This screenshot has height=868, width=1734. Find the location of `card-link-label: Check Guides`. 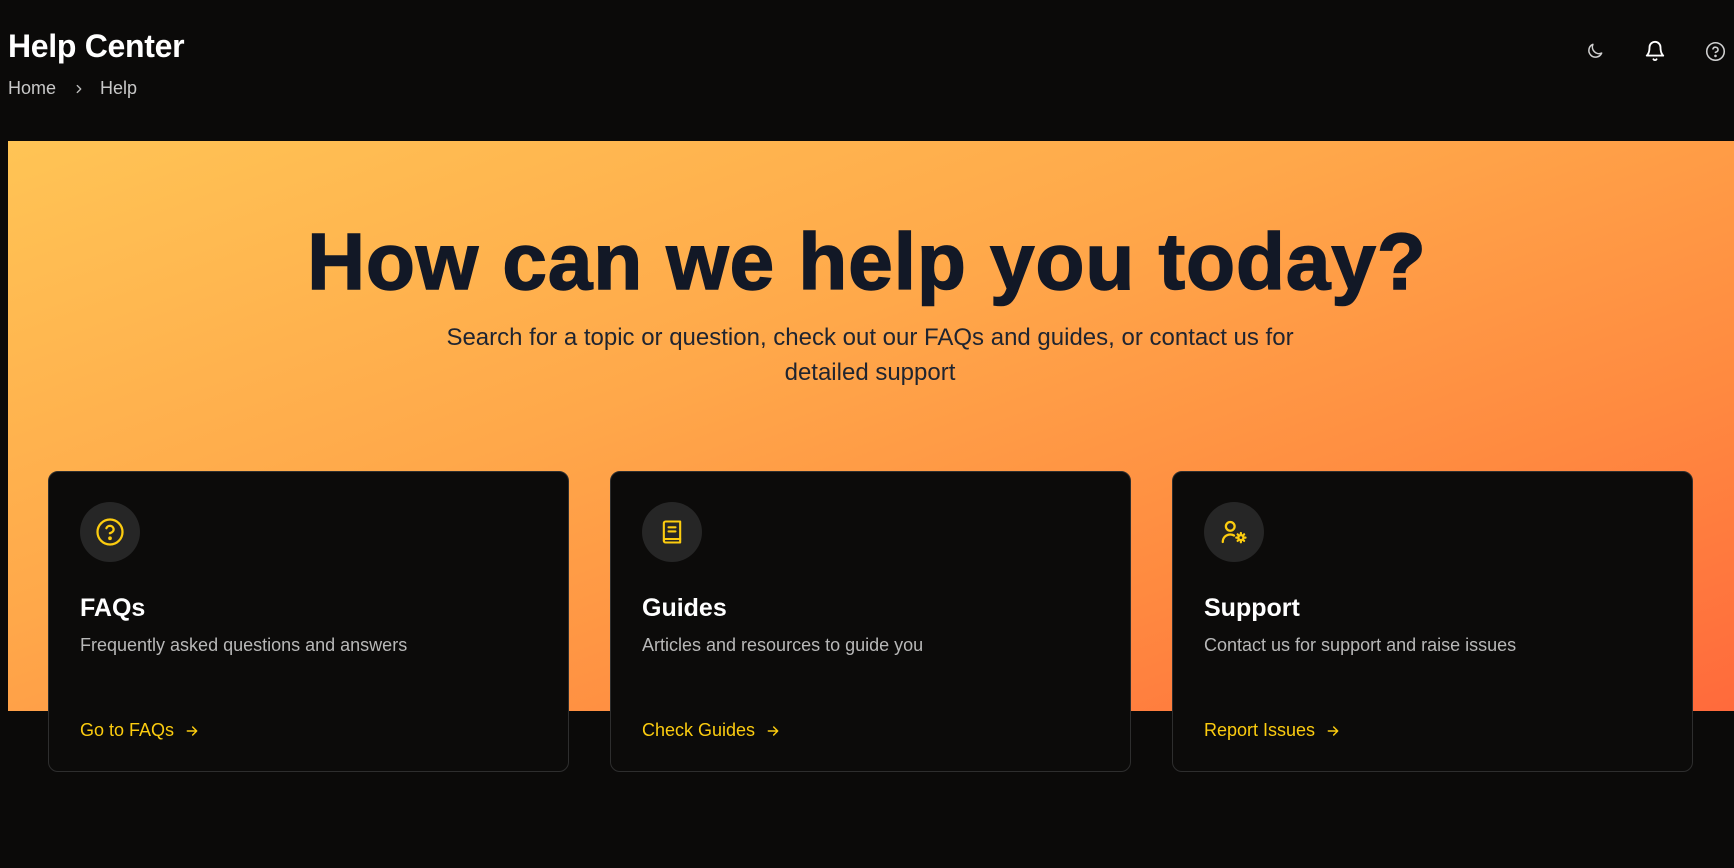

card-link-label: Check Guides is located at coordinates (699, 730).